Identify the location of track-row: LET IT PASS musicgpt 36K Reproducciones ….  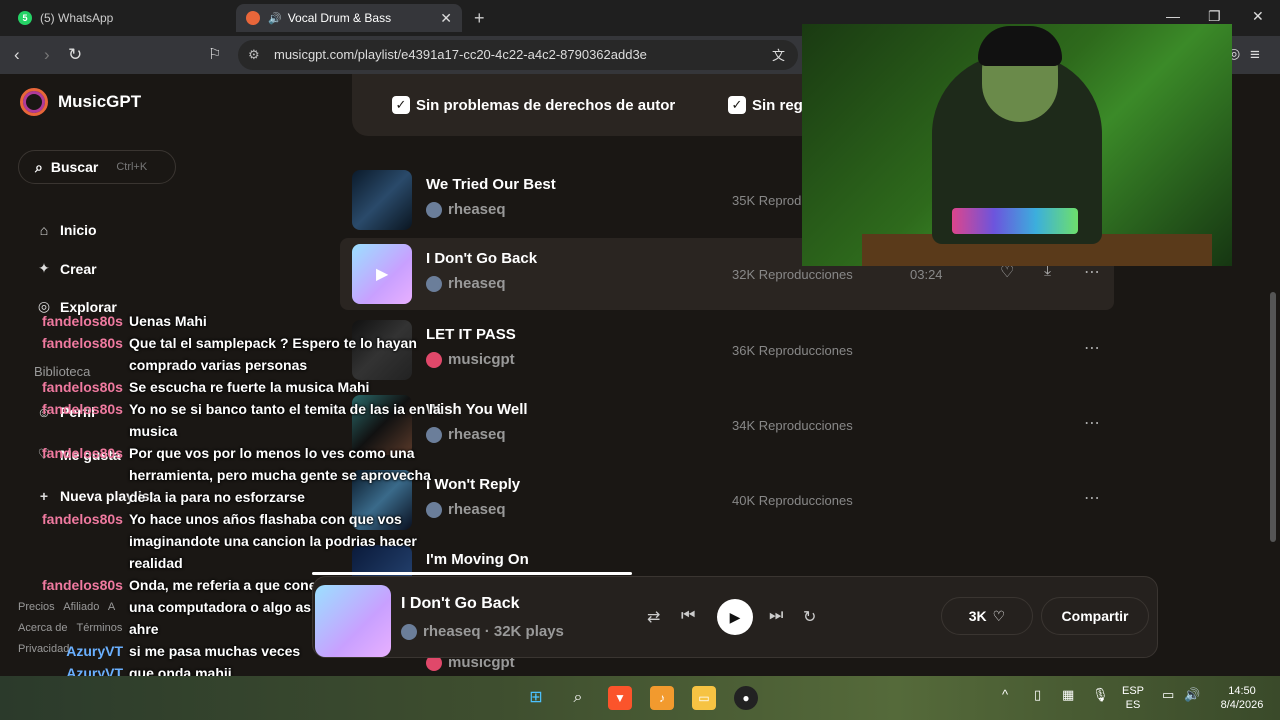
(727, 350).